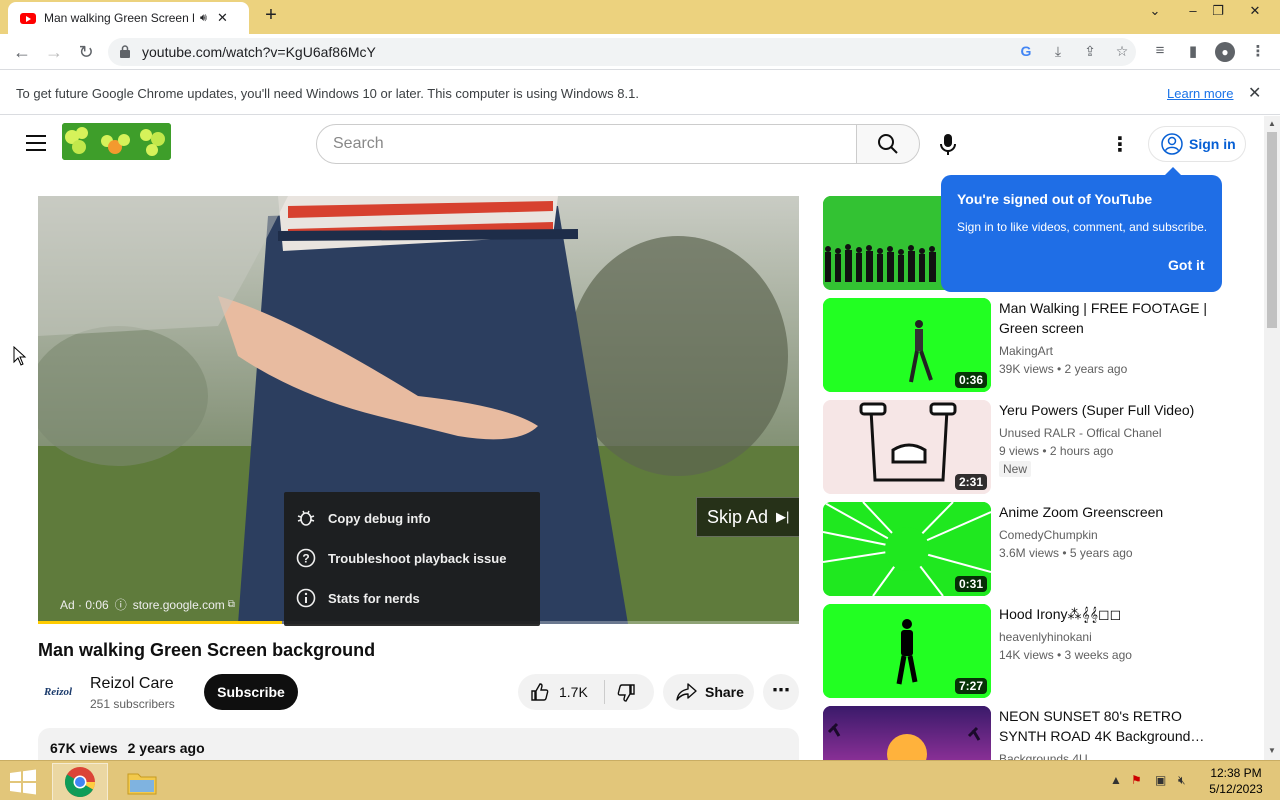 This screenshot has width=1280, height=801. I want to click on mouse-cursor-icon, so click(20, 356).